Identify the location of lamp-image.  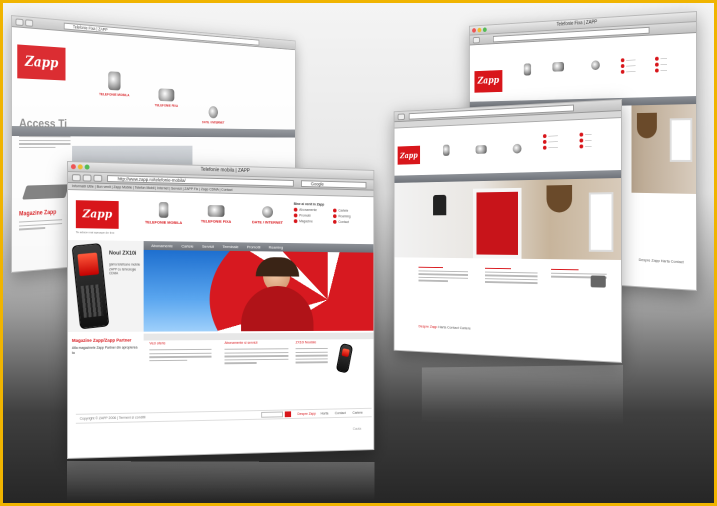
(440, 205).